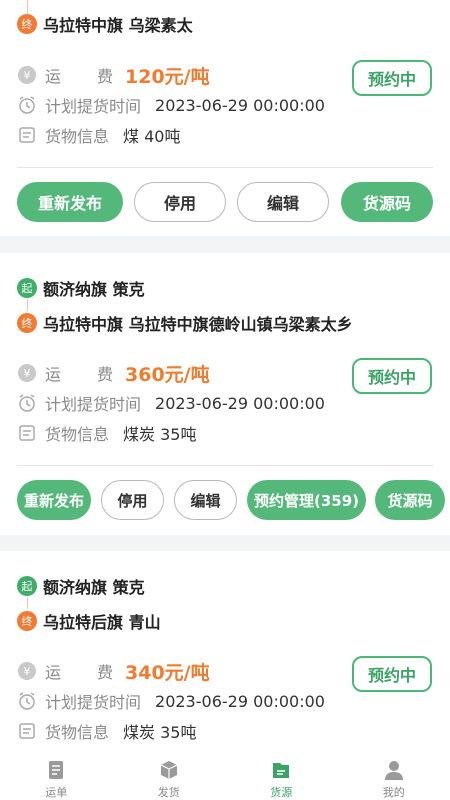  I want to click on fee-value: 120元/吨, so click(167, 76).